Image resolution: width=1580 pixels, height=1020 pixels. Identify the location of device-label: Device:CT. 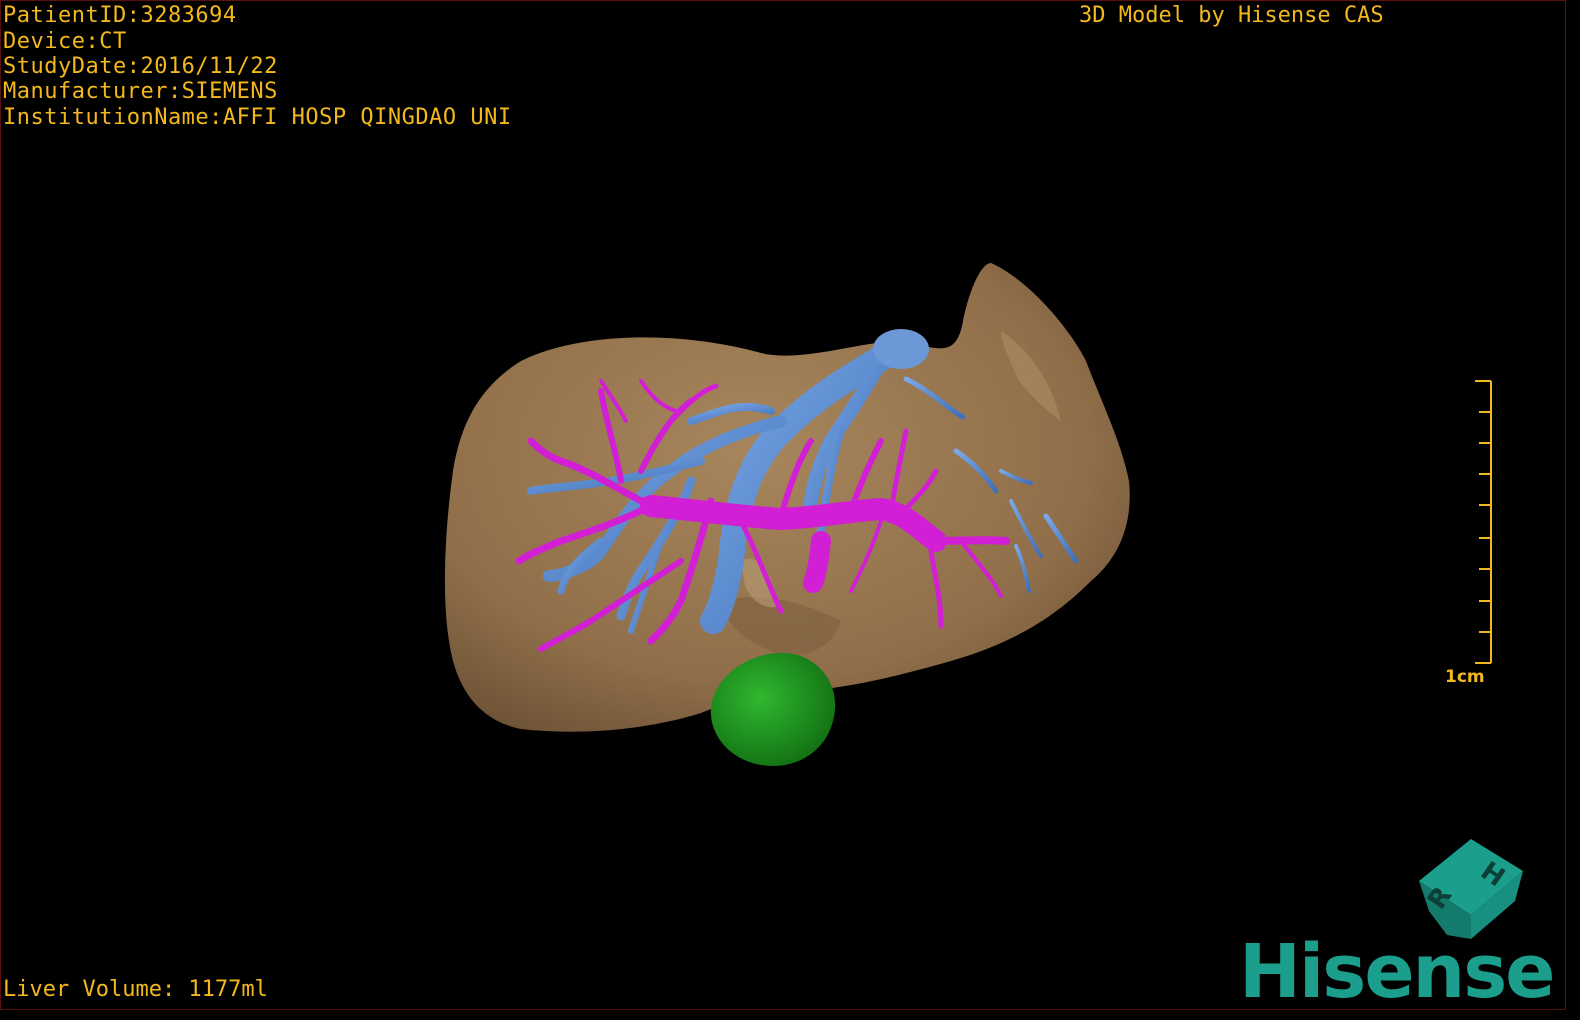
(65, 41).